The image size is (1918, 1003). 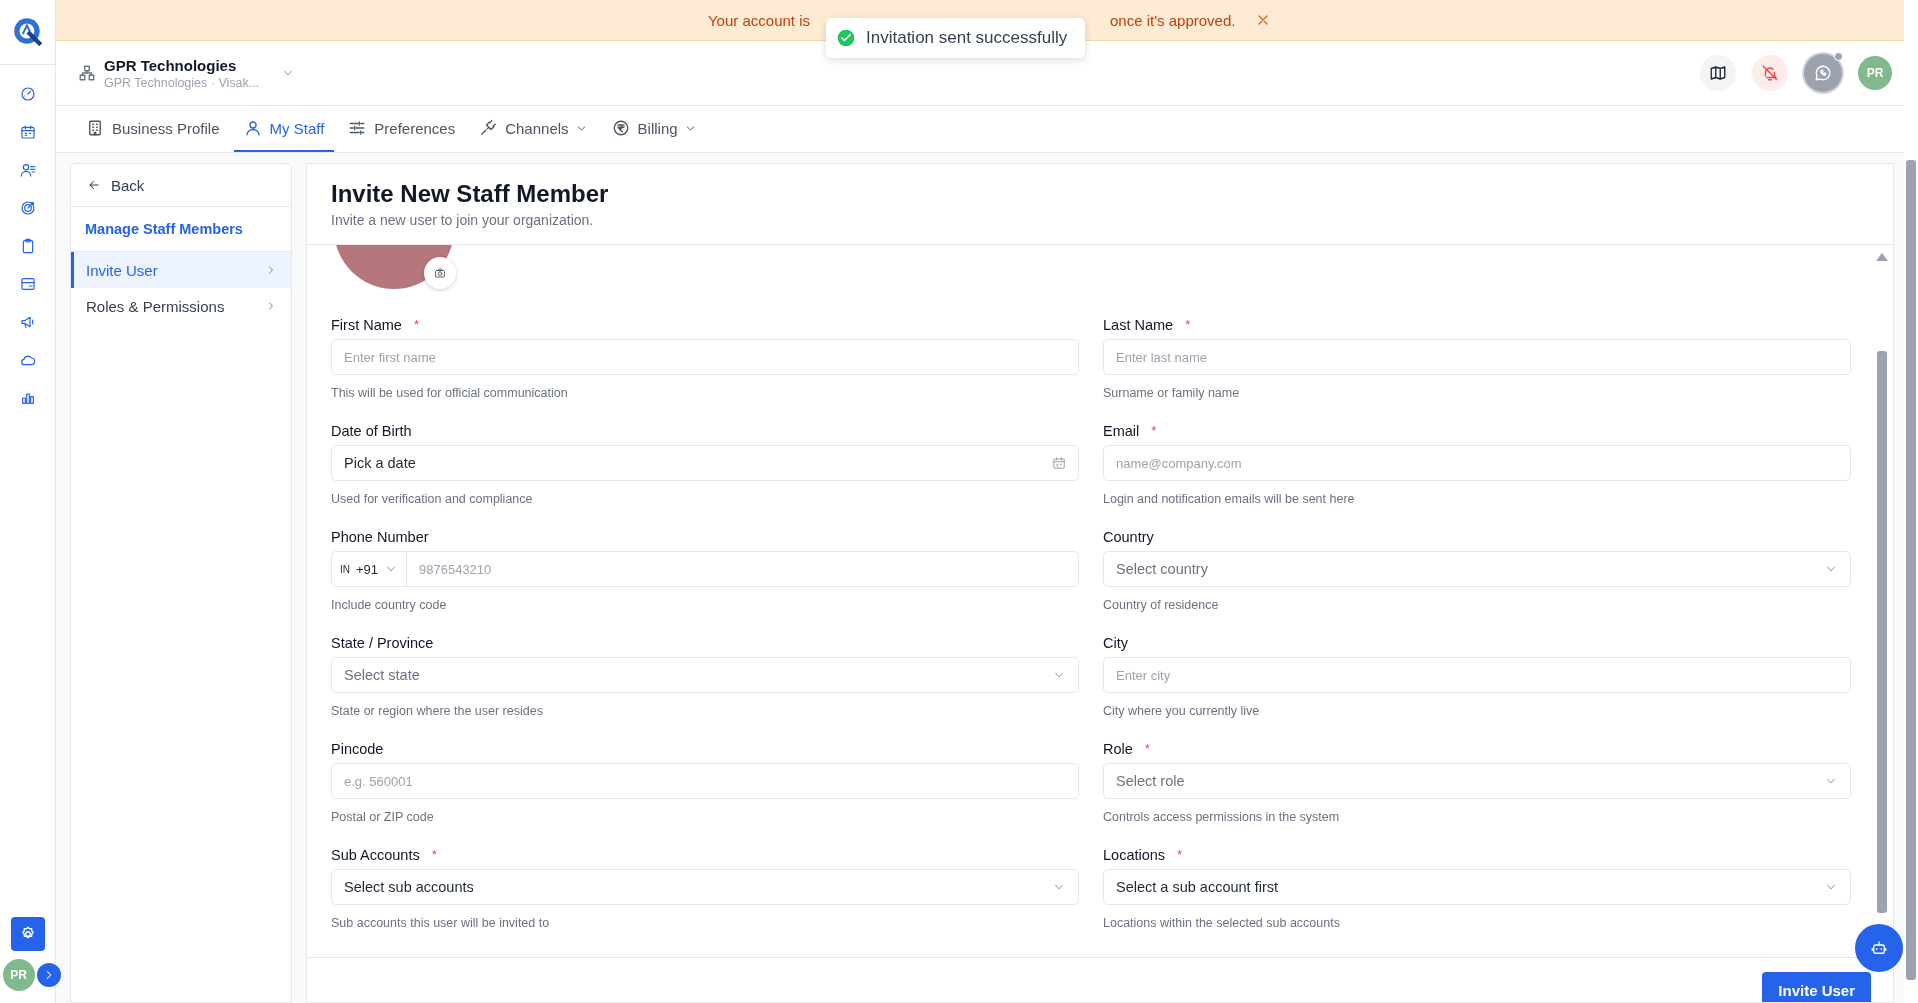 I want to click on select-field: Select country, so click(x=1477, y=569).